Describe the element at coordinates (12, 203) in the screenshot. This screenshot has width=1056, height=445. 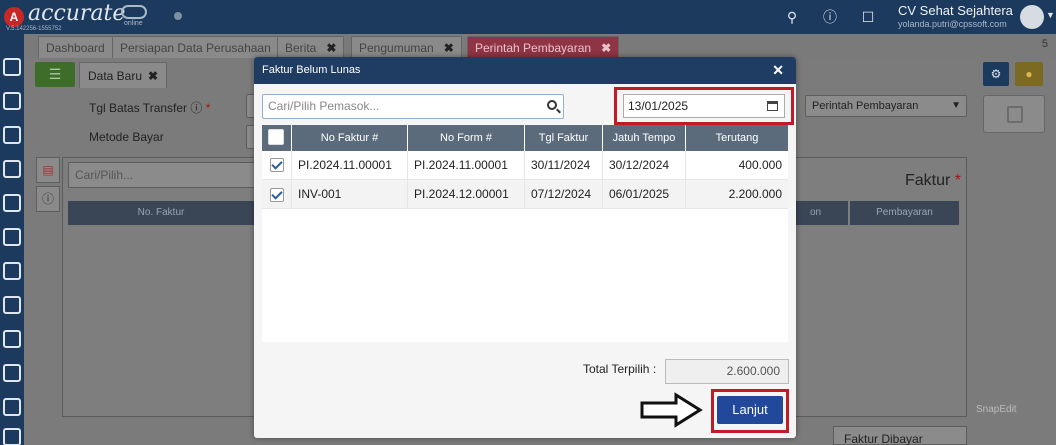
I see `sidebar-store-icon` at that location.